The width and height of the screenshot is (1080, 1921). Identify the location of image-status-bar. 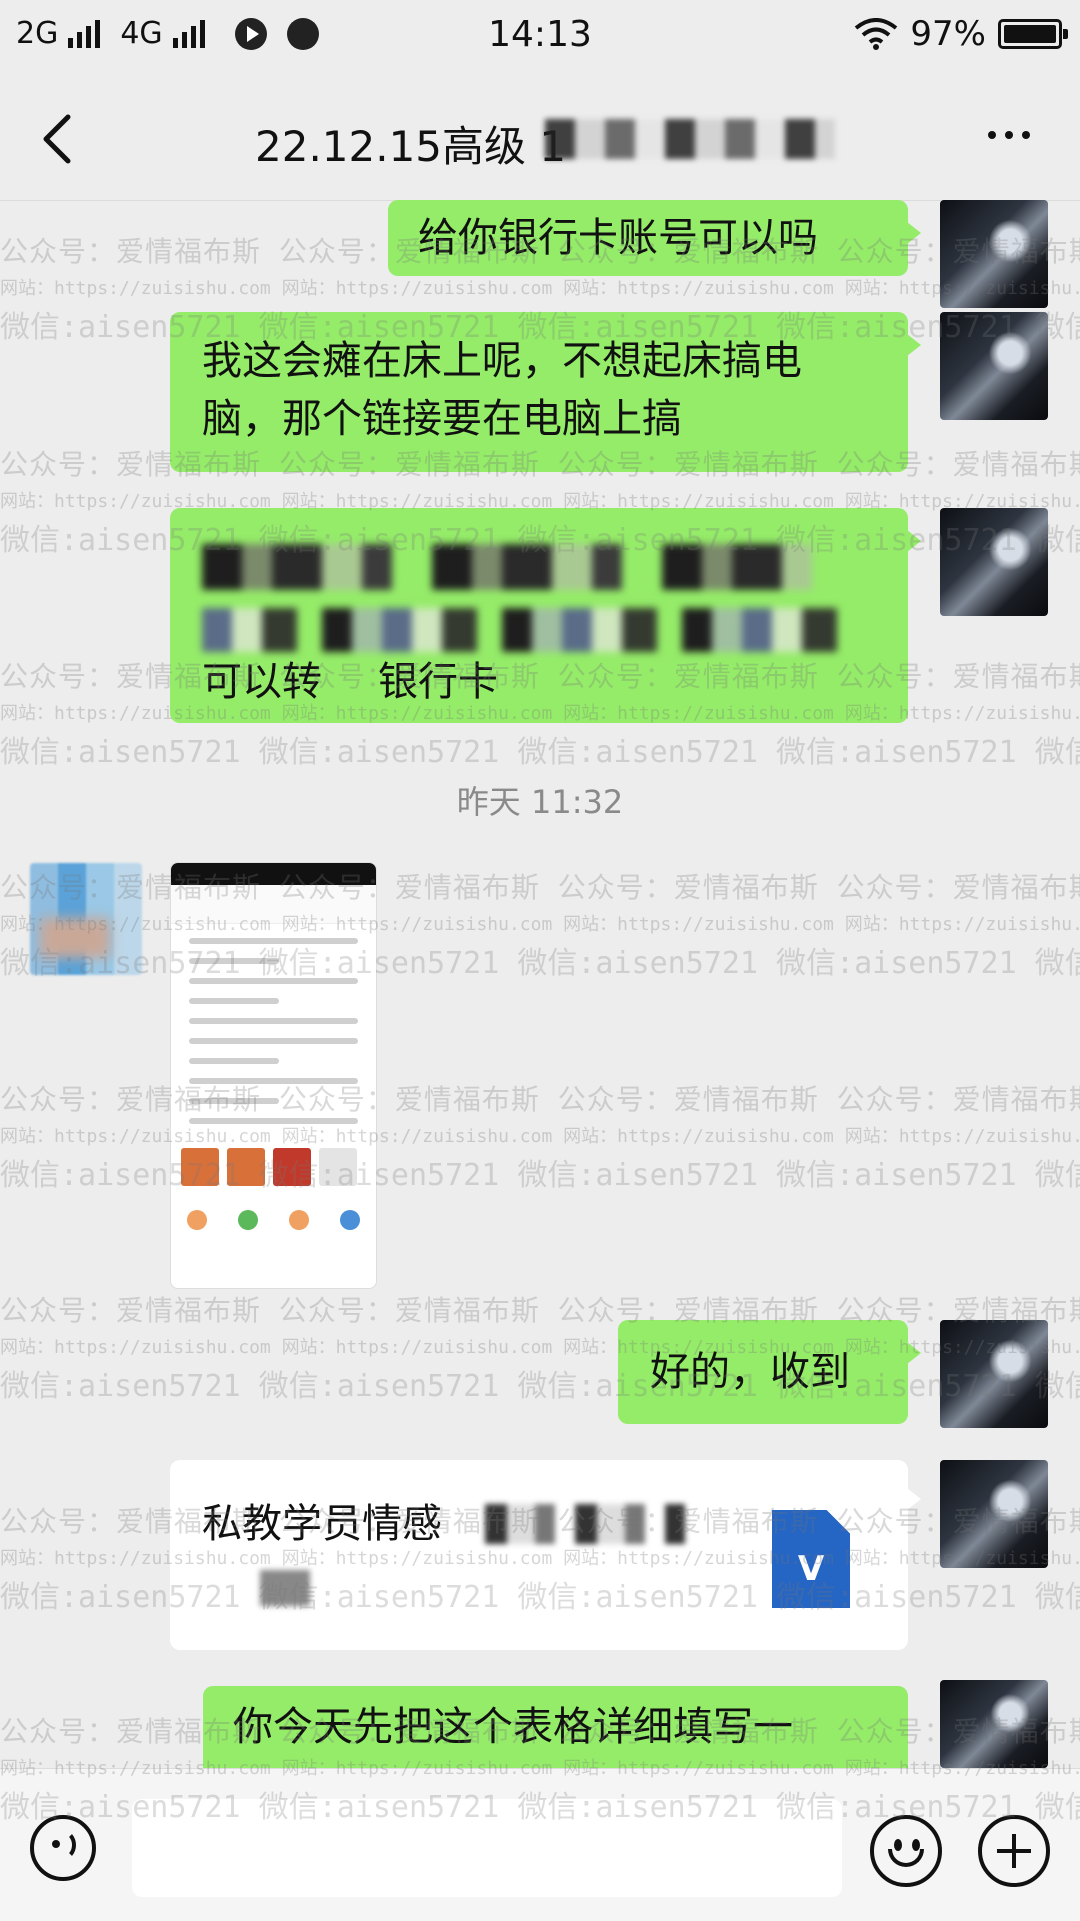
(273, 874).